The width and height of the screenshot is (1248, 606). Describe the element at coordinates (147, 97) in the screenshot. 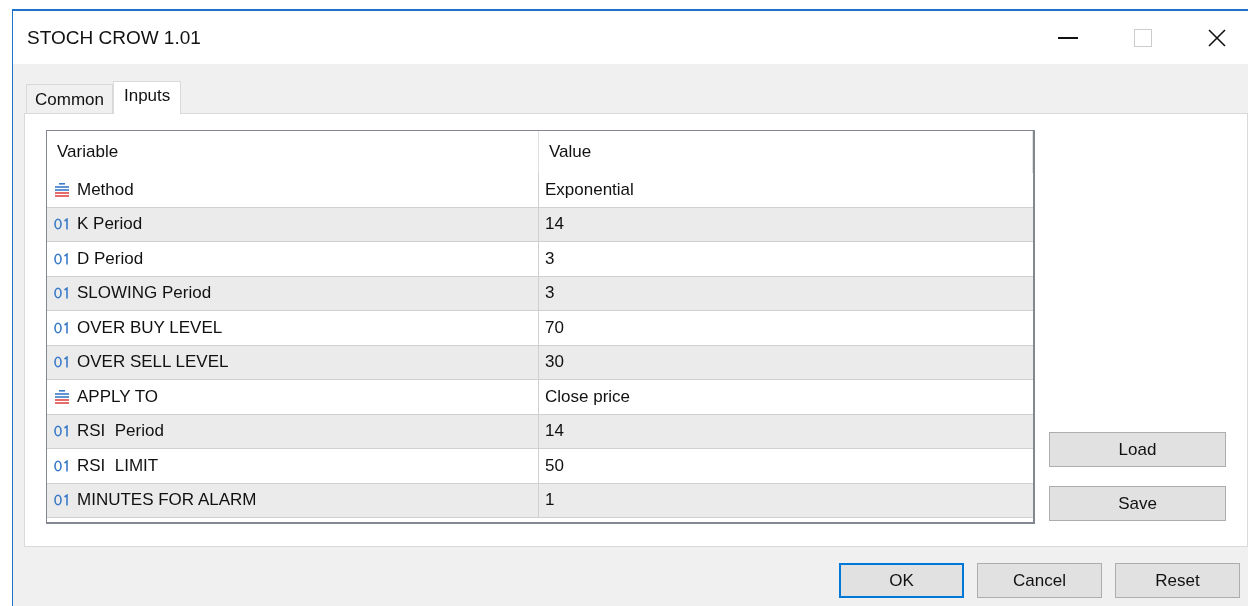

I see `tab: Inputs` at that location.